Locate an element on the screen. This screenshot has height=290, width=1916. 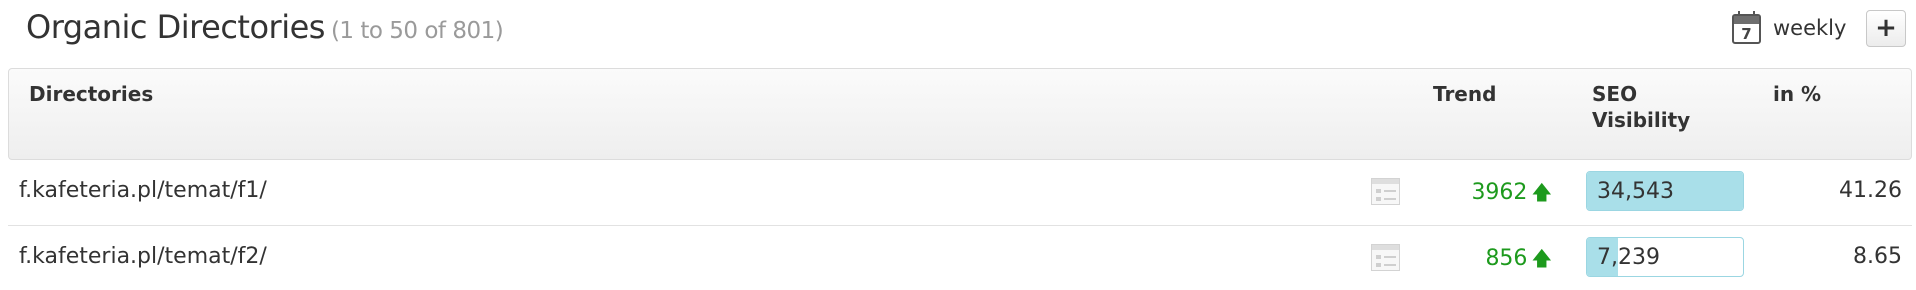
trend-value: 3962 🡅 is located at coordinates (1511, 195).